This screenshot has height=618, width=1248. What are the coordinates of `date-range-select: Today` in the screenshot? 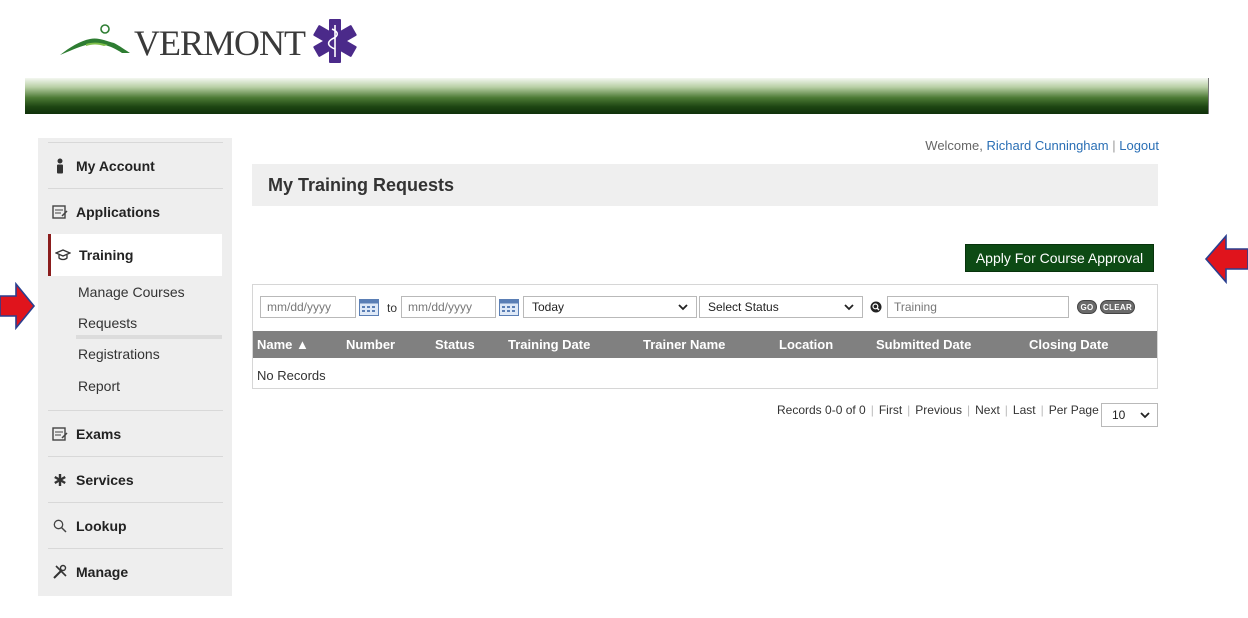 It's located at (610, 307).